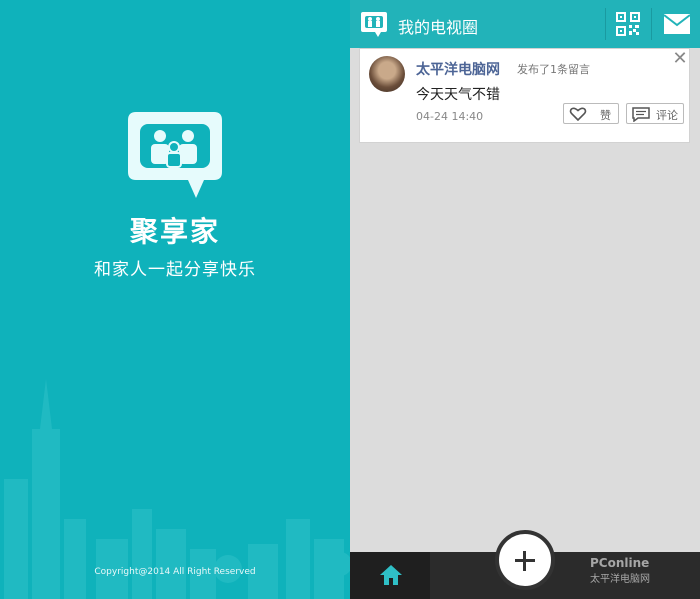 The image size is (700, 599). What do you see at coordinates (620, 579) in the screenshot?
I see `watermark-sub: 太平洋电脑网` at bounding box center [620, 579].